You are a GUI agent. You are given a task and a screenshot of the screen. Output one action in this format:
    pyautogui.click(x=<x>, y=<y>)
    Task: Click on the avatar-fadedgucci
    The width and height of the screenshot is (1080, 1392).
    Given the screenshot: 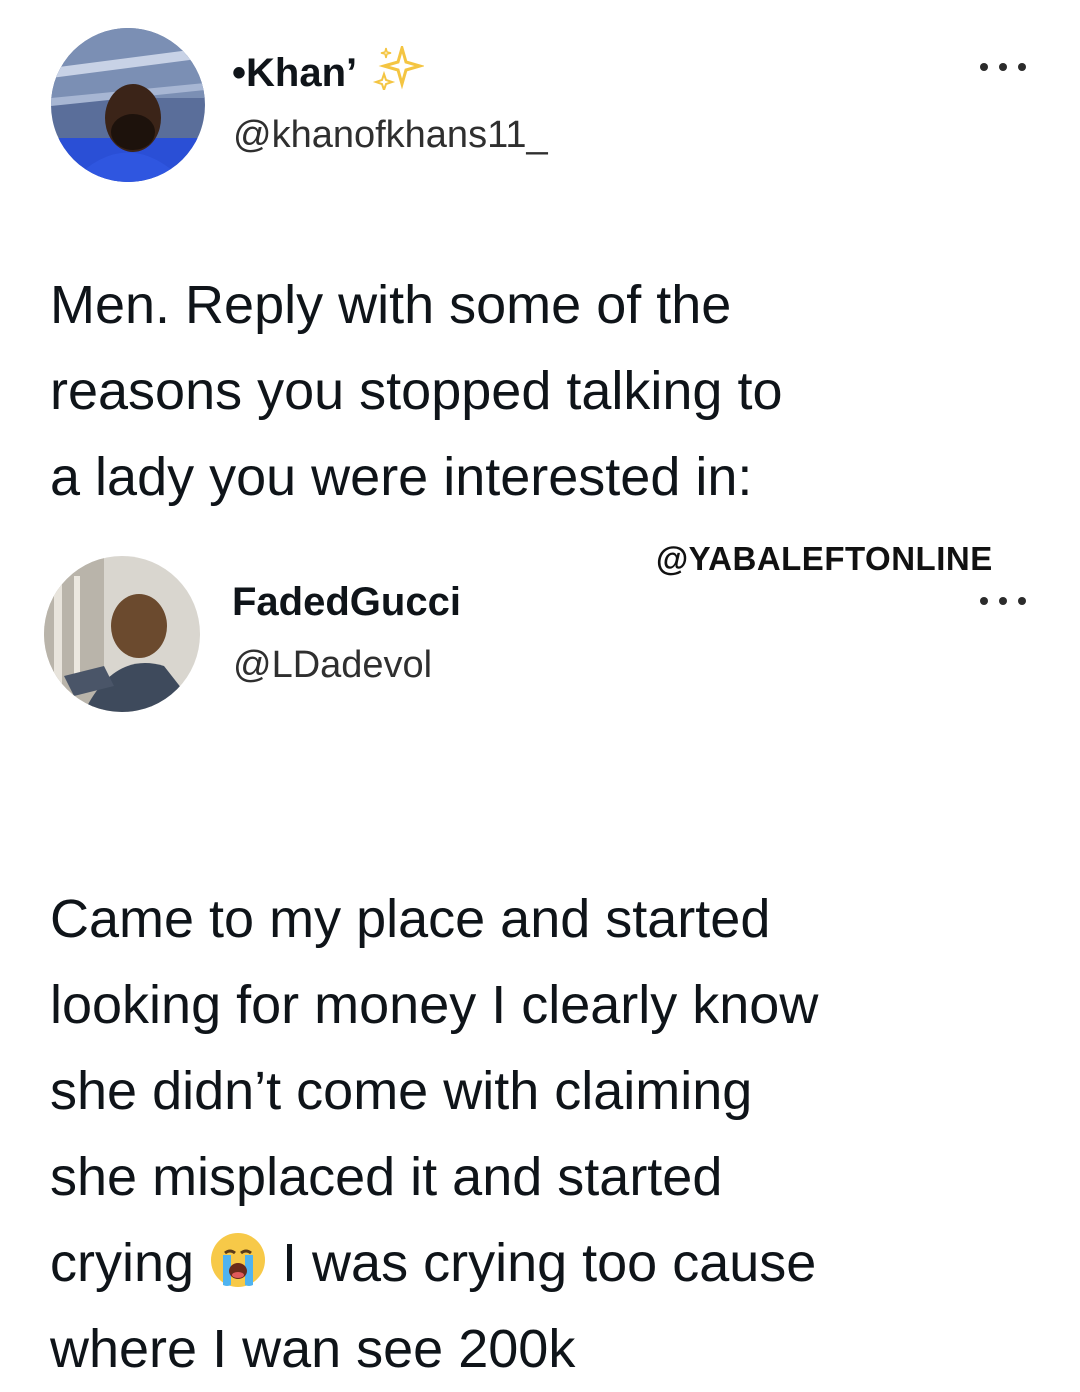 What is the action you would take?
    pyautogui.click(x=122, y=634)
    